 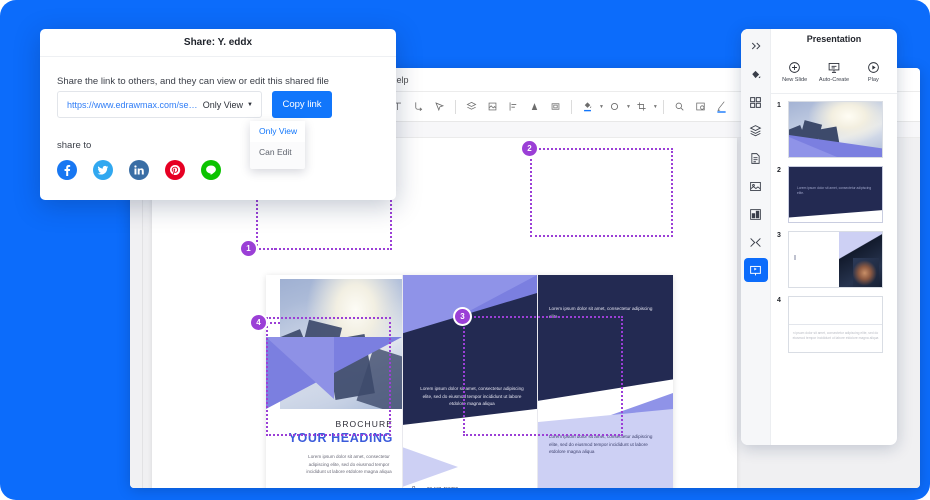 What do you see at coordinates (277, 152) in the screenshot?
I see `permission-option-can-edit: Can Edit` at bounding box center [277, 152].